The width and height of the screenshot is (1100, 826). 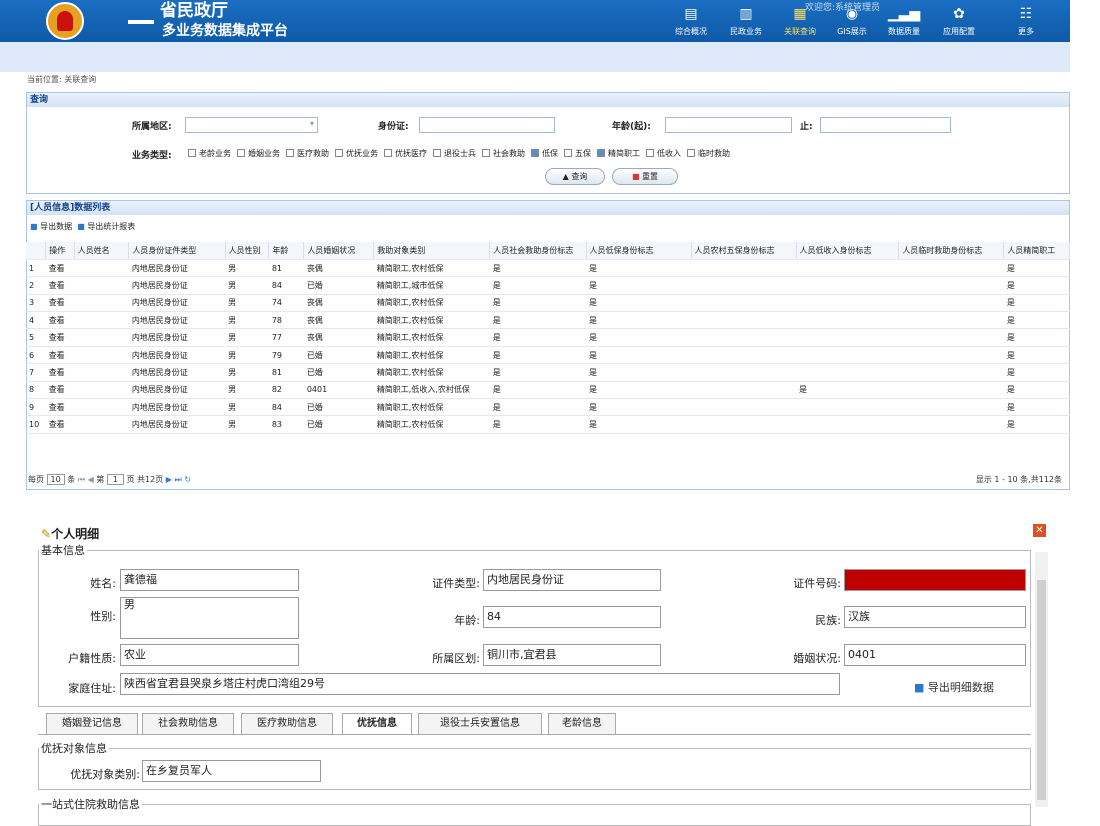 What do you see at coordinates (70, 534) in the screenshot?
I see `detail-title: ✎个人明细` at bounding box center [70, 534].